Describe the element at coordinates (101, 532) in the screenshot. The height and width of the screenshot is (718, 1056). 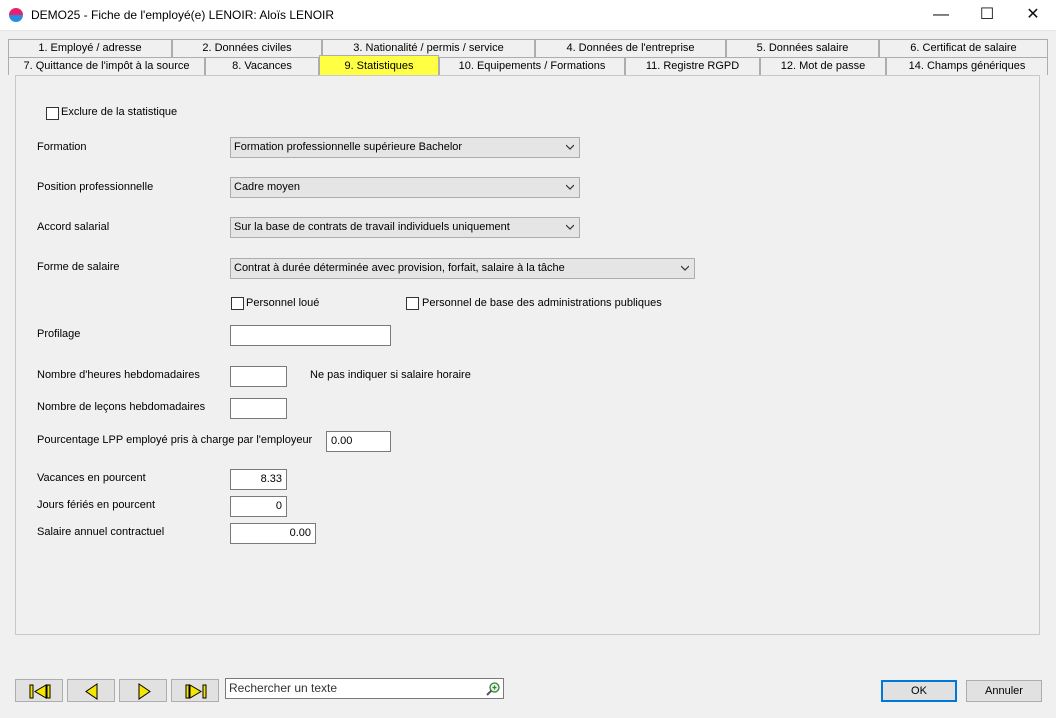
I see `salaire-label: Salaire annuel contractuel` at that location.